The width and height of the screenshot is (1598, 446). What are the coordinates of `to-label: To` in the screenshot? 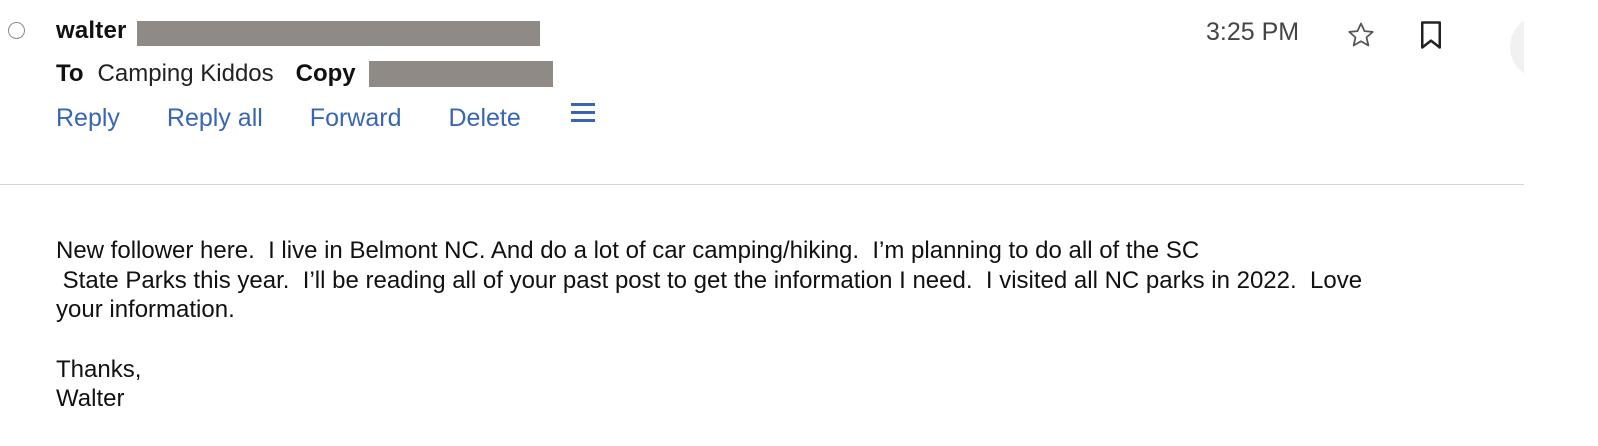 It's located at (70, 73).